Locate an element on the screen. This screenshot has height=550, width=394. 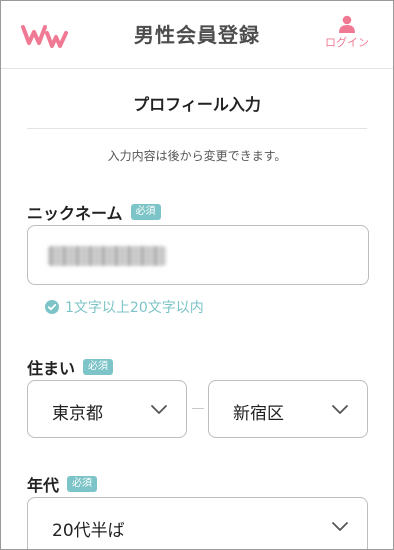
separator-dash is located at coordinates (198, 408).